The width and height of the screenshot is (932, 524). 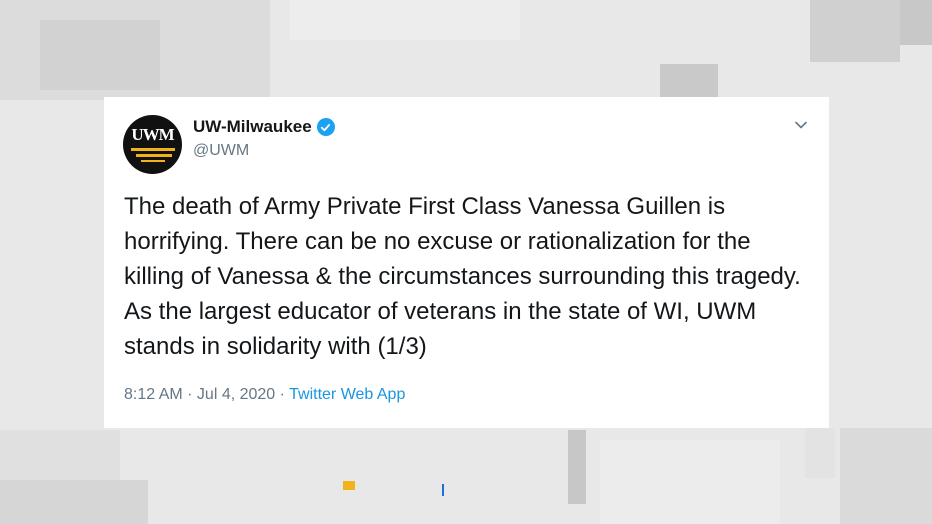 What do you see at coordinates (349, 485) in the screenshot?
I see `yellow-accent` at bounding box center [349, 485].